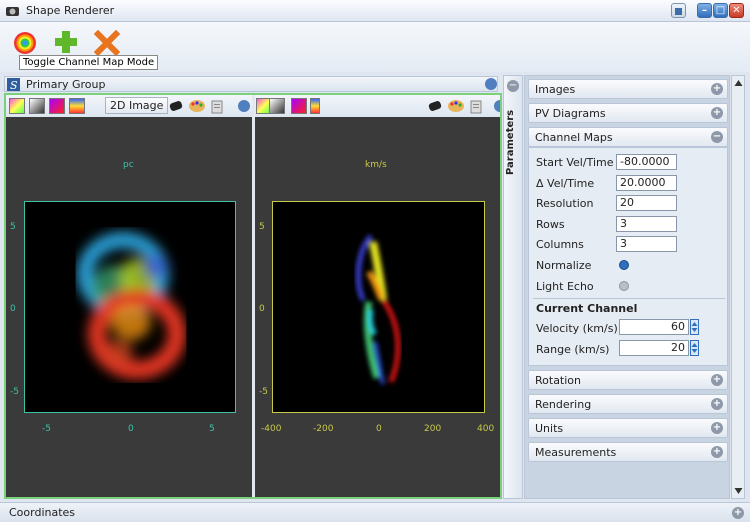 The image size is (750, 522). Describe the element at coordinates (262, 227) in the screenshot. I see `right-y-tick: 5` at that location.